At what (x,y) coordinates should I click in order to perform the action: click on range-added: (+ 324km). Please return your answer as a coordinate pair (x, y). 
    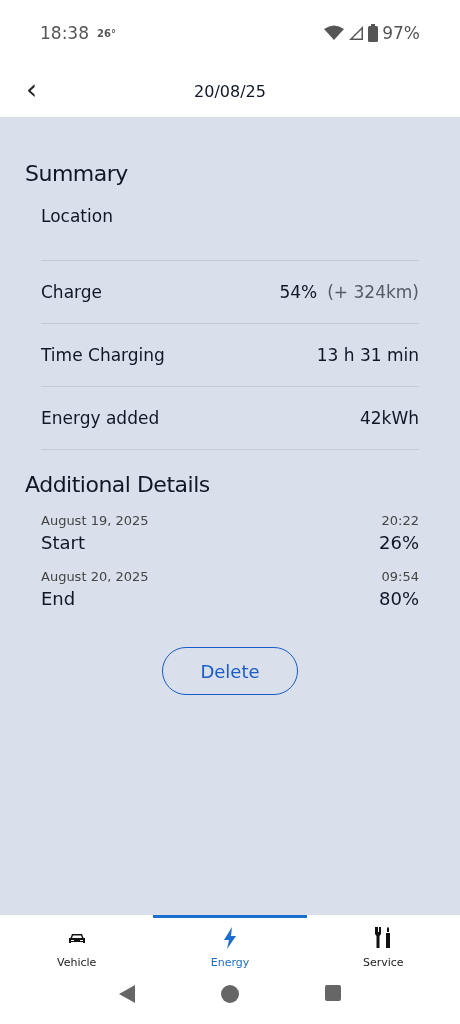
    Looking at the image, I should click on (373, 292).